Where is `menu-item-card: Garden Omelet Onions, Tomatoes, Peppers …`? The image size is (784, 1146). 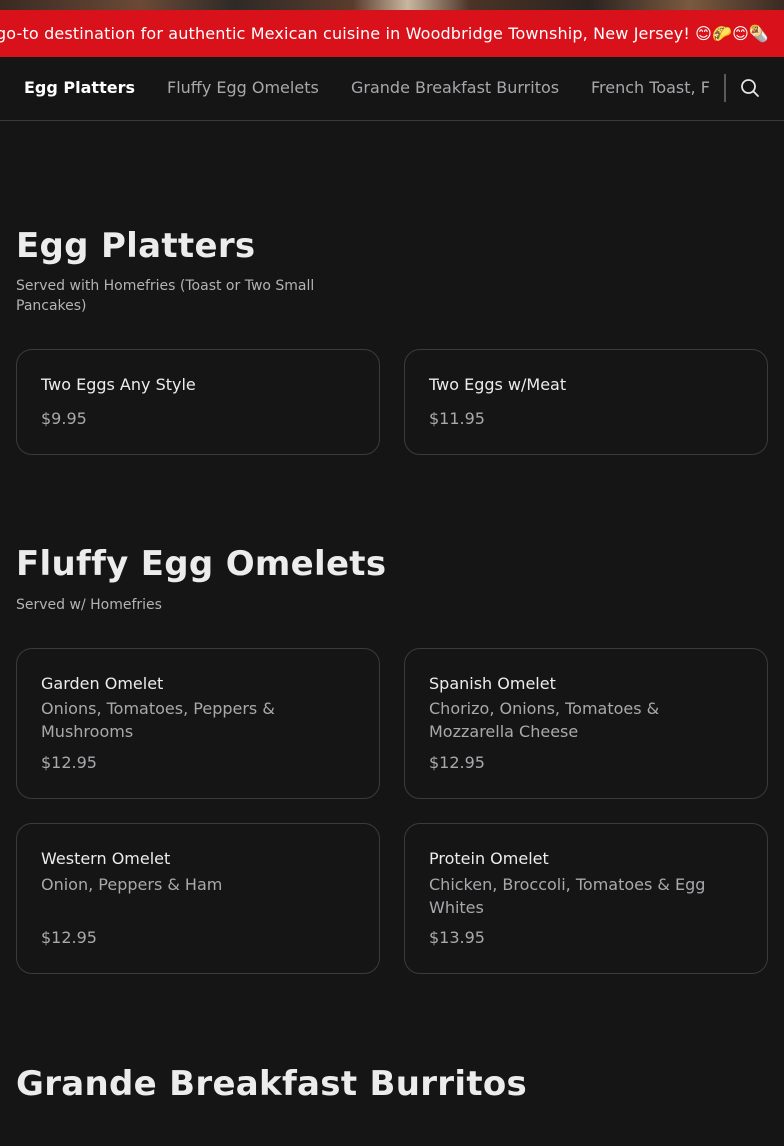 menu-item-card: Garden Omelet Onions, Tomatoes, Peppers … is located at coordinates (198, 723).